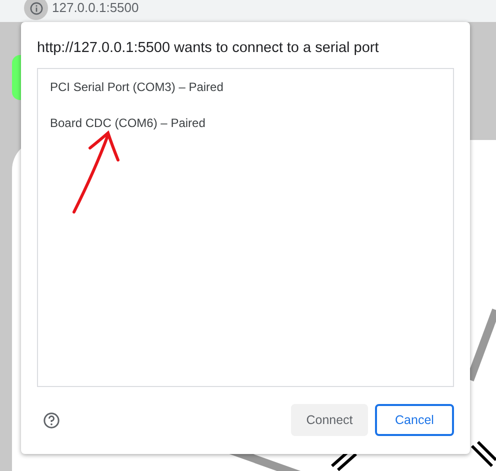 This screenshot has height=471, width=496. What do you see at coordinates (95, 7) in the screenshot?
I see `url-text: 127.0.0.1:5500` at bounding box center [95, 7].